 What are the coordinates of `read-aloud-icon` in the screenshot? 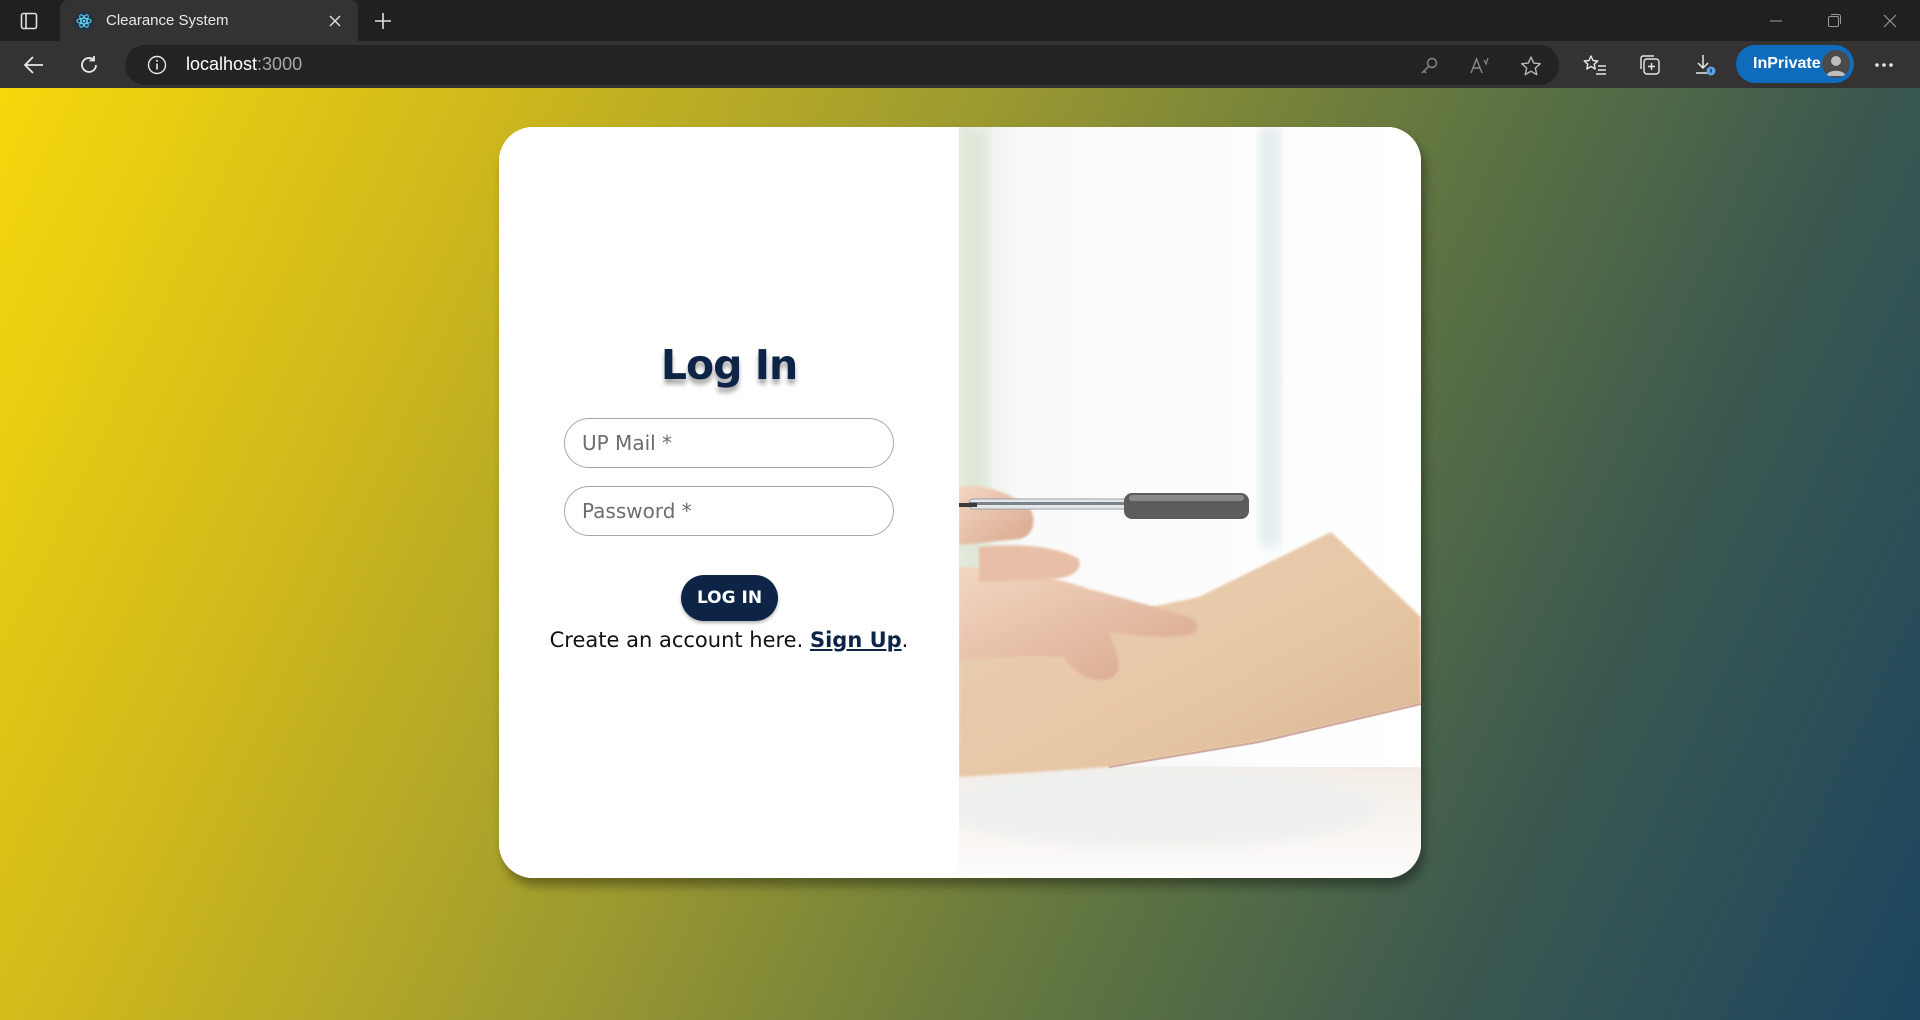 It's located at (1480, 66).